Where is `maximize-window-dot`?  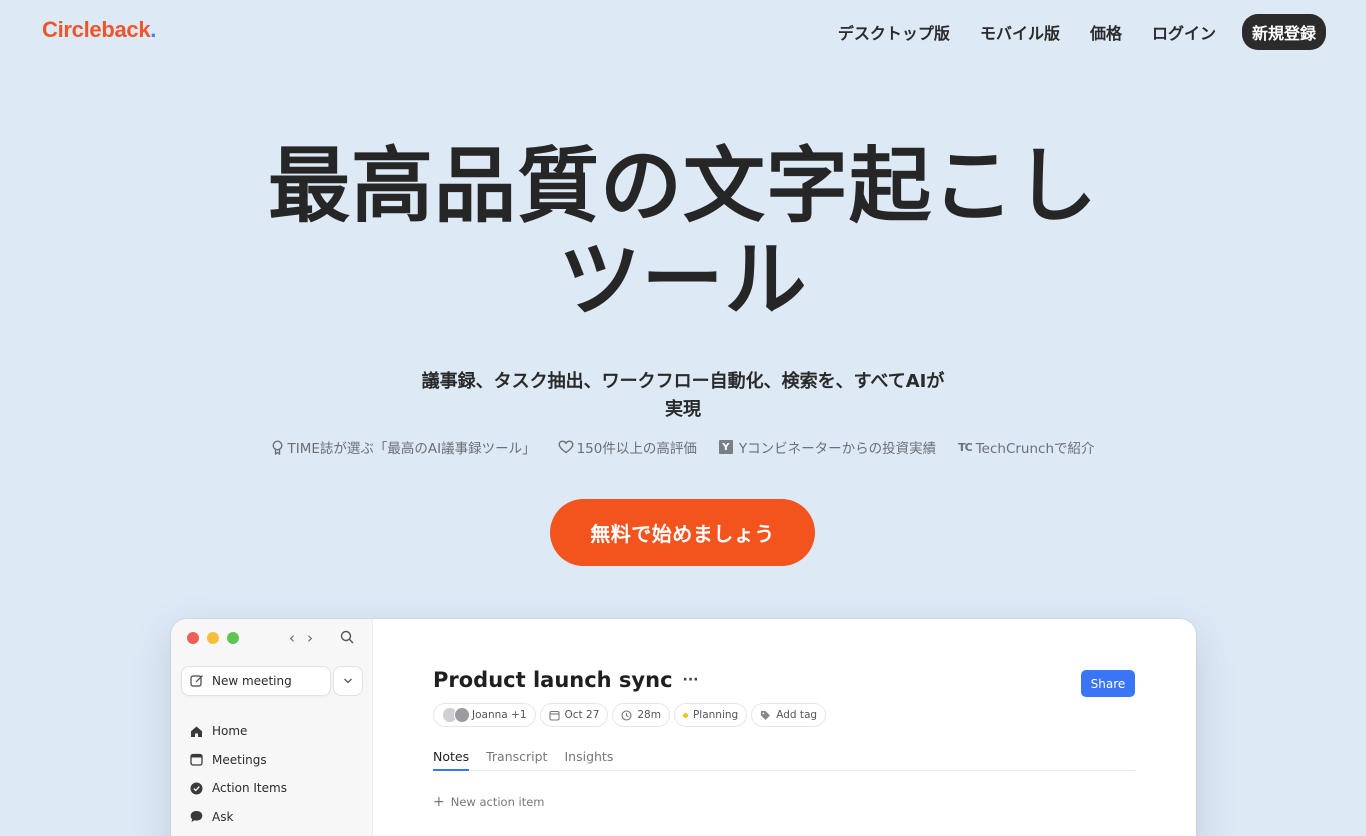
maximize-window-dot is located at coordinates (233, 638).